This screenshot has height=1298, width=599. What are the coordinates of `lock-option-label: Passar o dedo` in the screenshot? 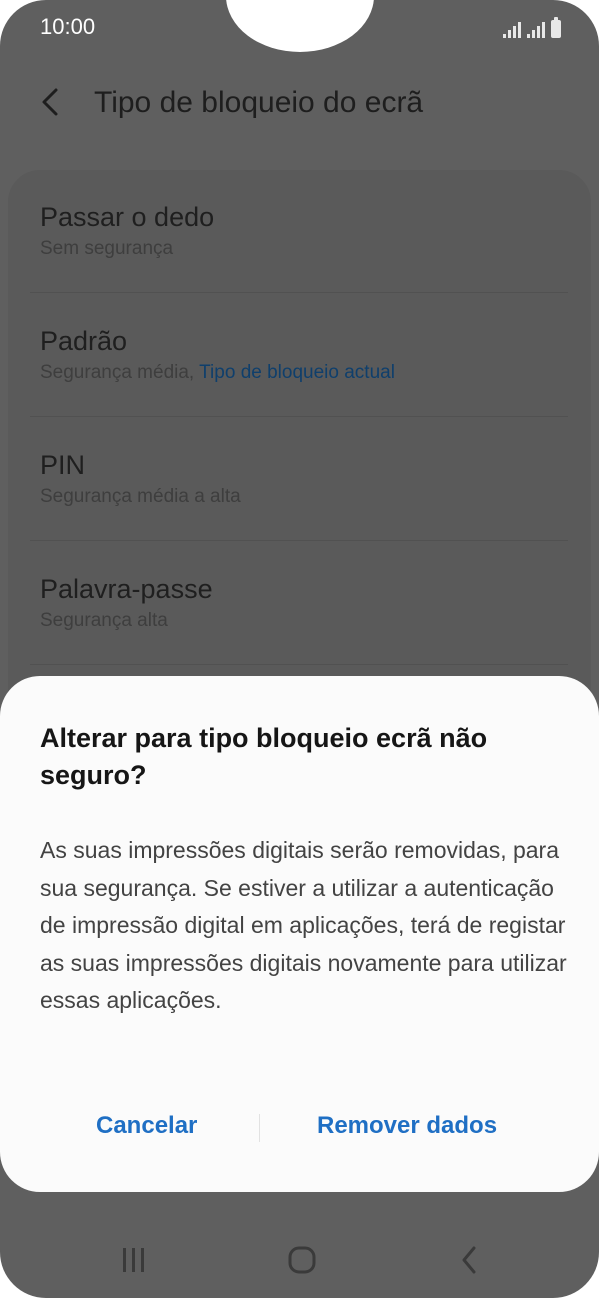 It's located at (127, 217).